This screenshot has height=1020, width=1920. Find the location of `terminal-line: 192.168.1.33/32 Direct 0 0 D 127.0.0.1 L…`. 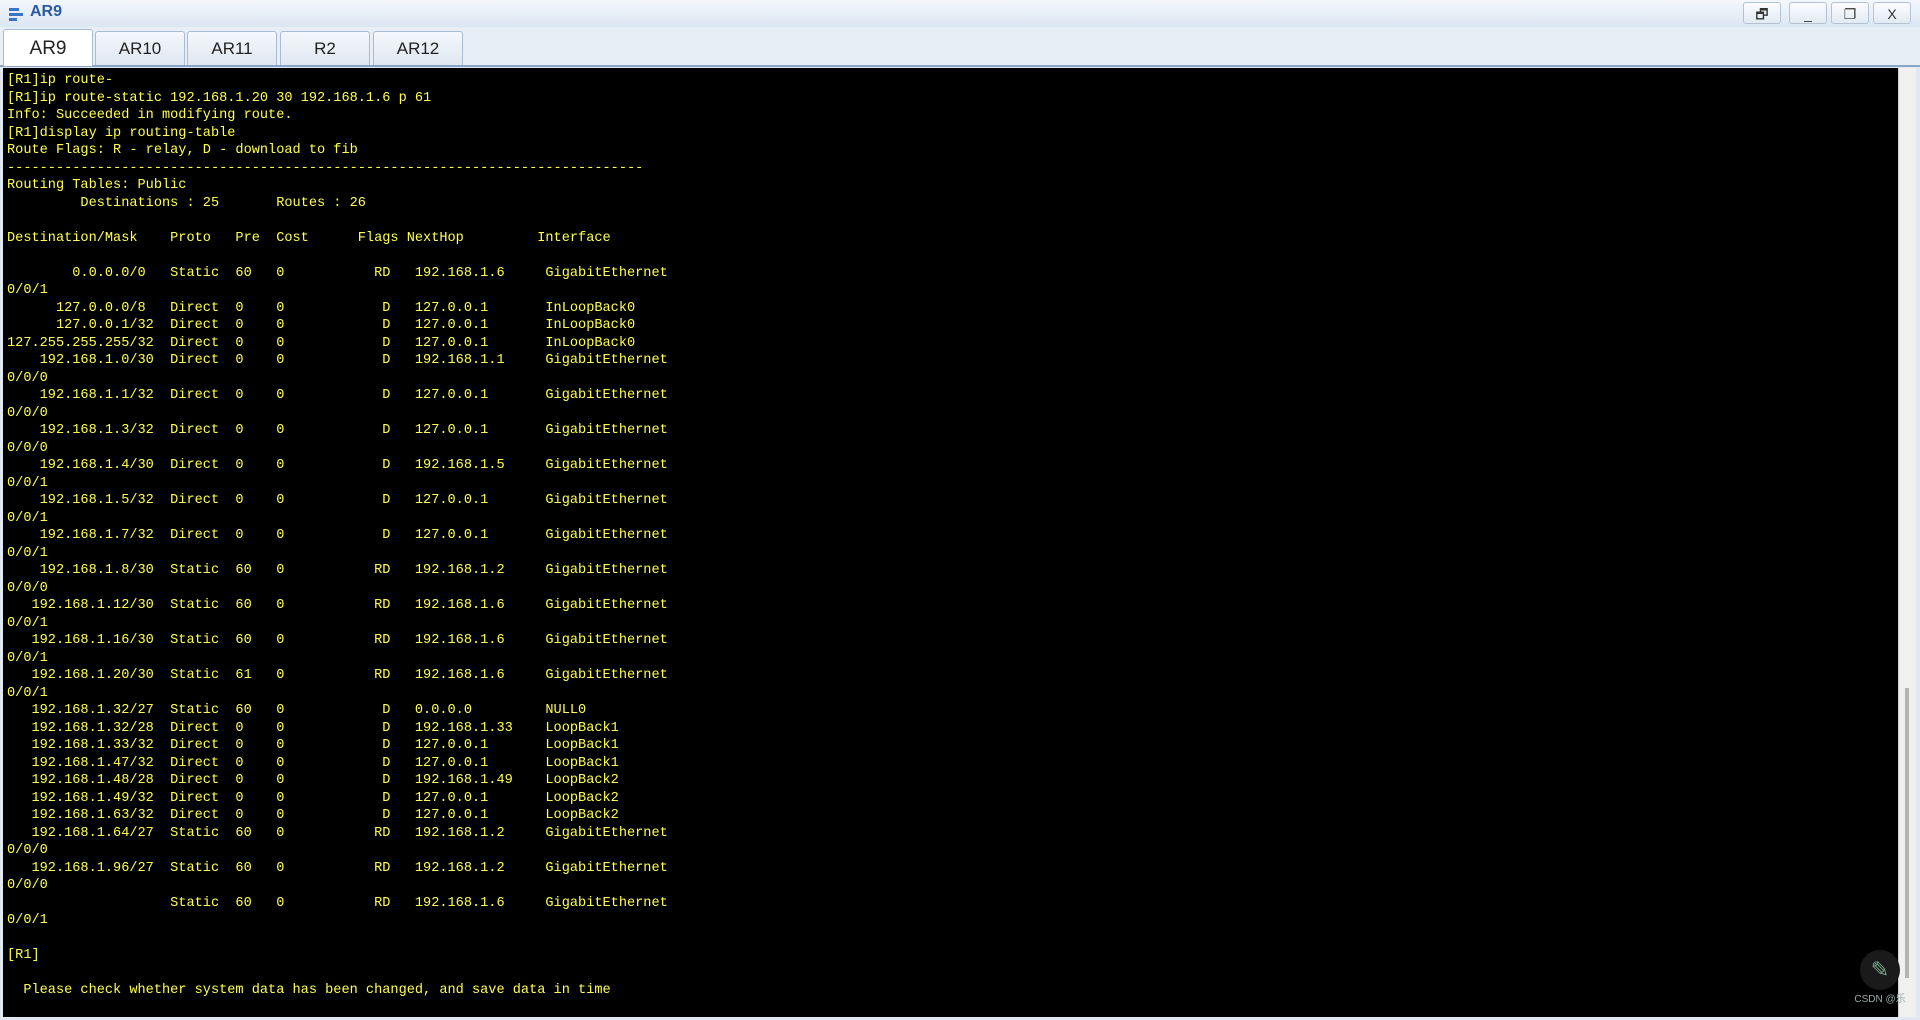

terminal-line: 192.168.1.33/32 Direct 0 0 D 127.0.0.1 L… is located at coordinates (313, 745).